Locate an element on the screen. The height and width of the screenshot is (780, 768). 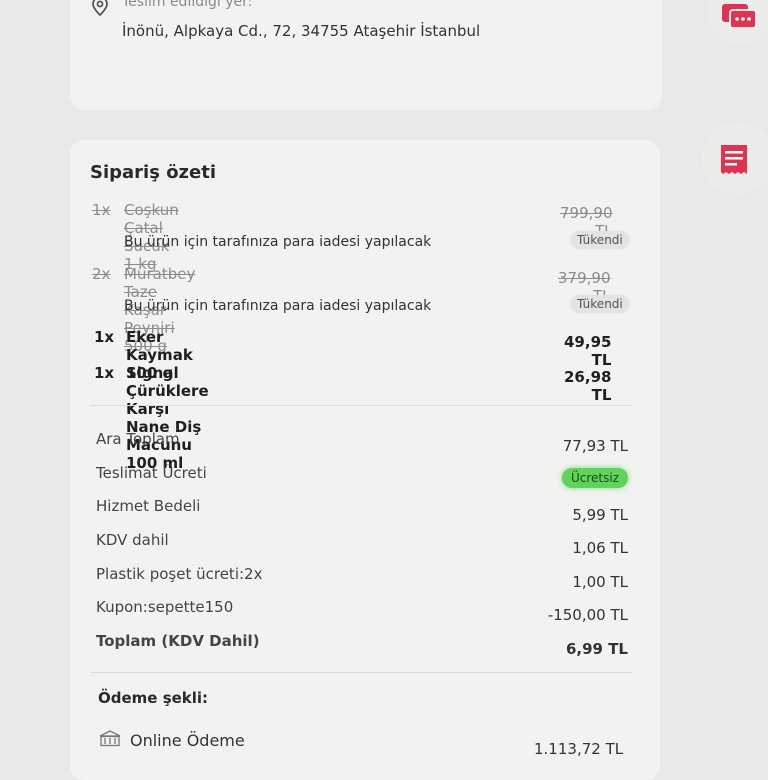
payment-title: Ödeme şekli: is located at coordinates (153, 698).